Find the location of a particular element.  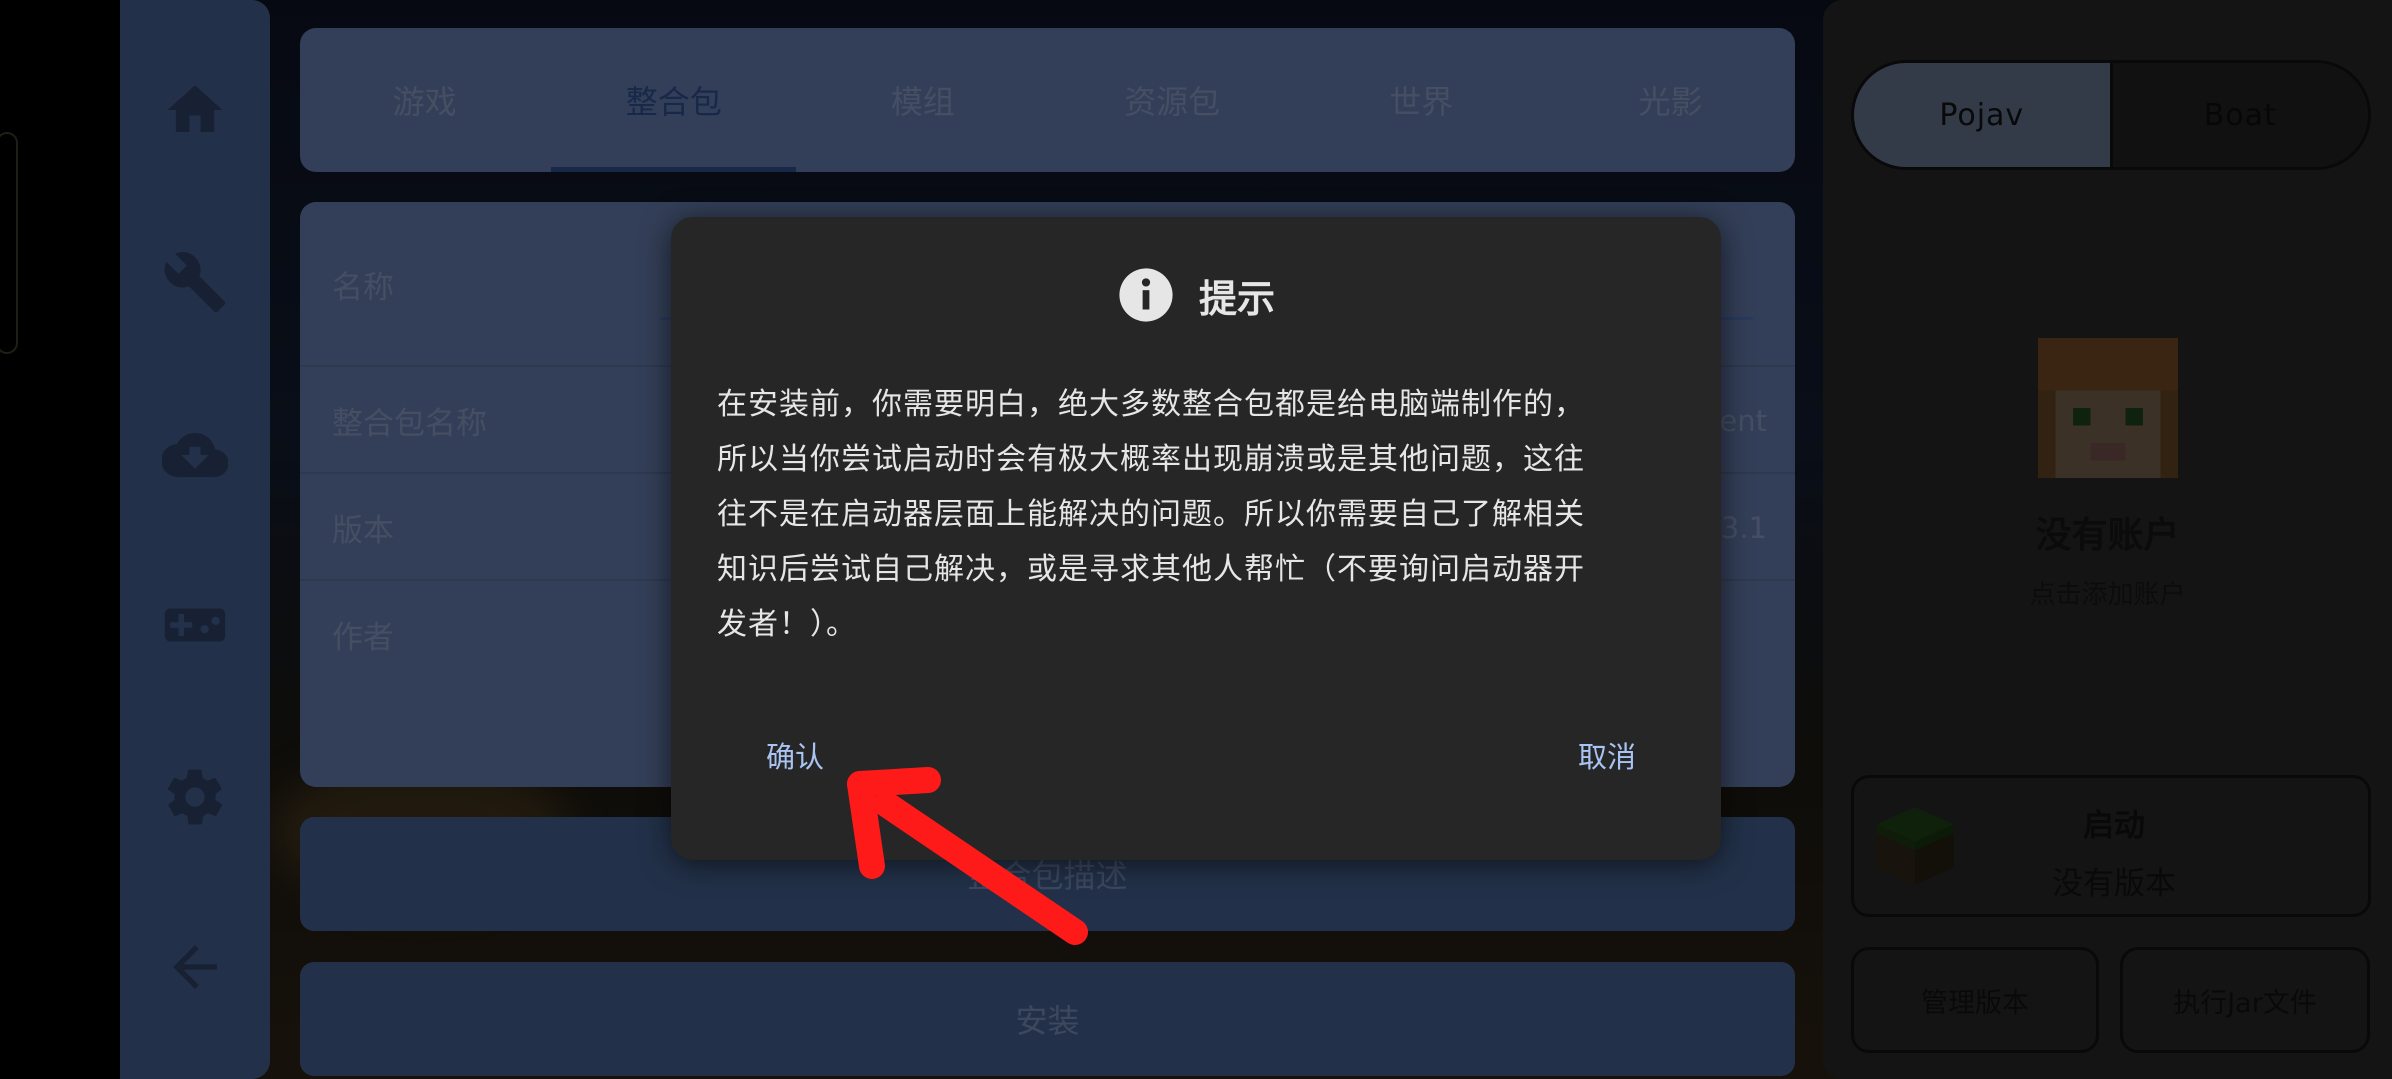

dialog-title: 提示 is located at coordinates (1236, 298).